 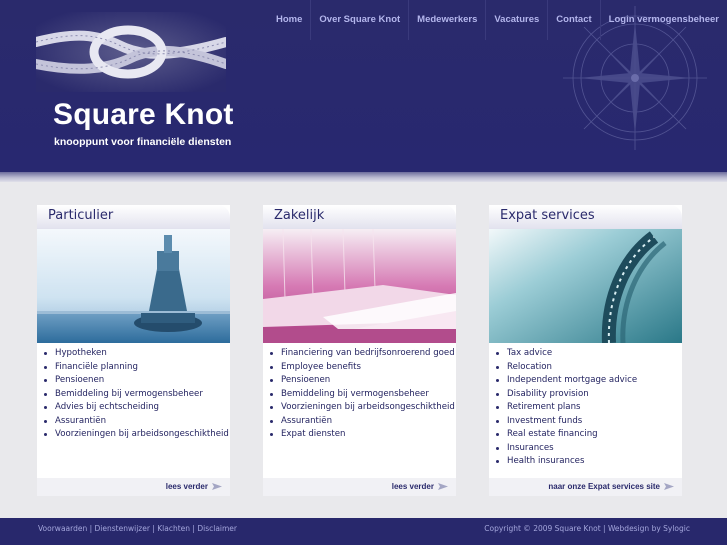 I want to click on list-item: Insurances, so click(x=585, y=449).